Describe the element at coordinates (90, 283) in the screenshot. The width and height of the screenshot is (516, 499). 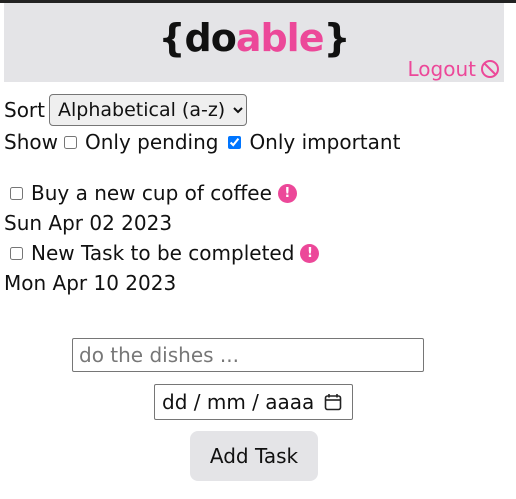
I see `task-due-date: Mon Apr 10 2023` at that location.